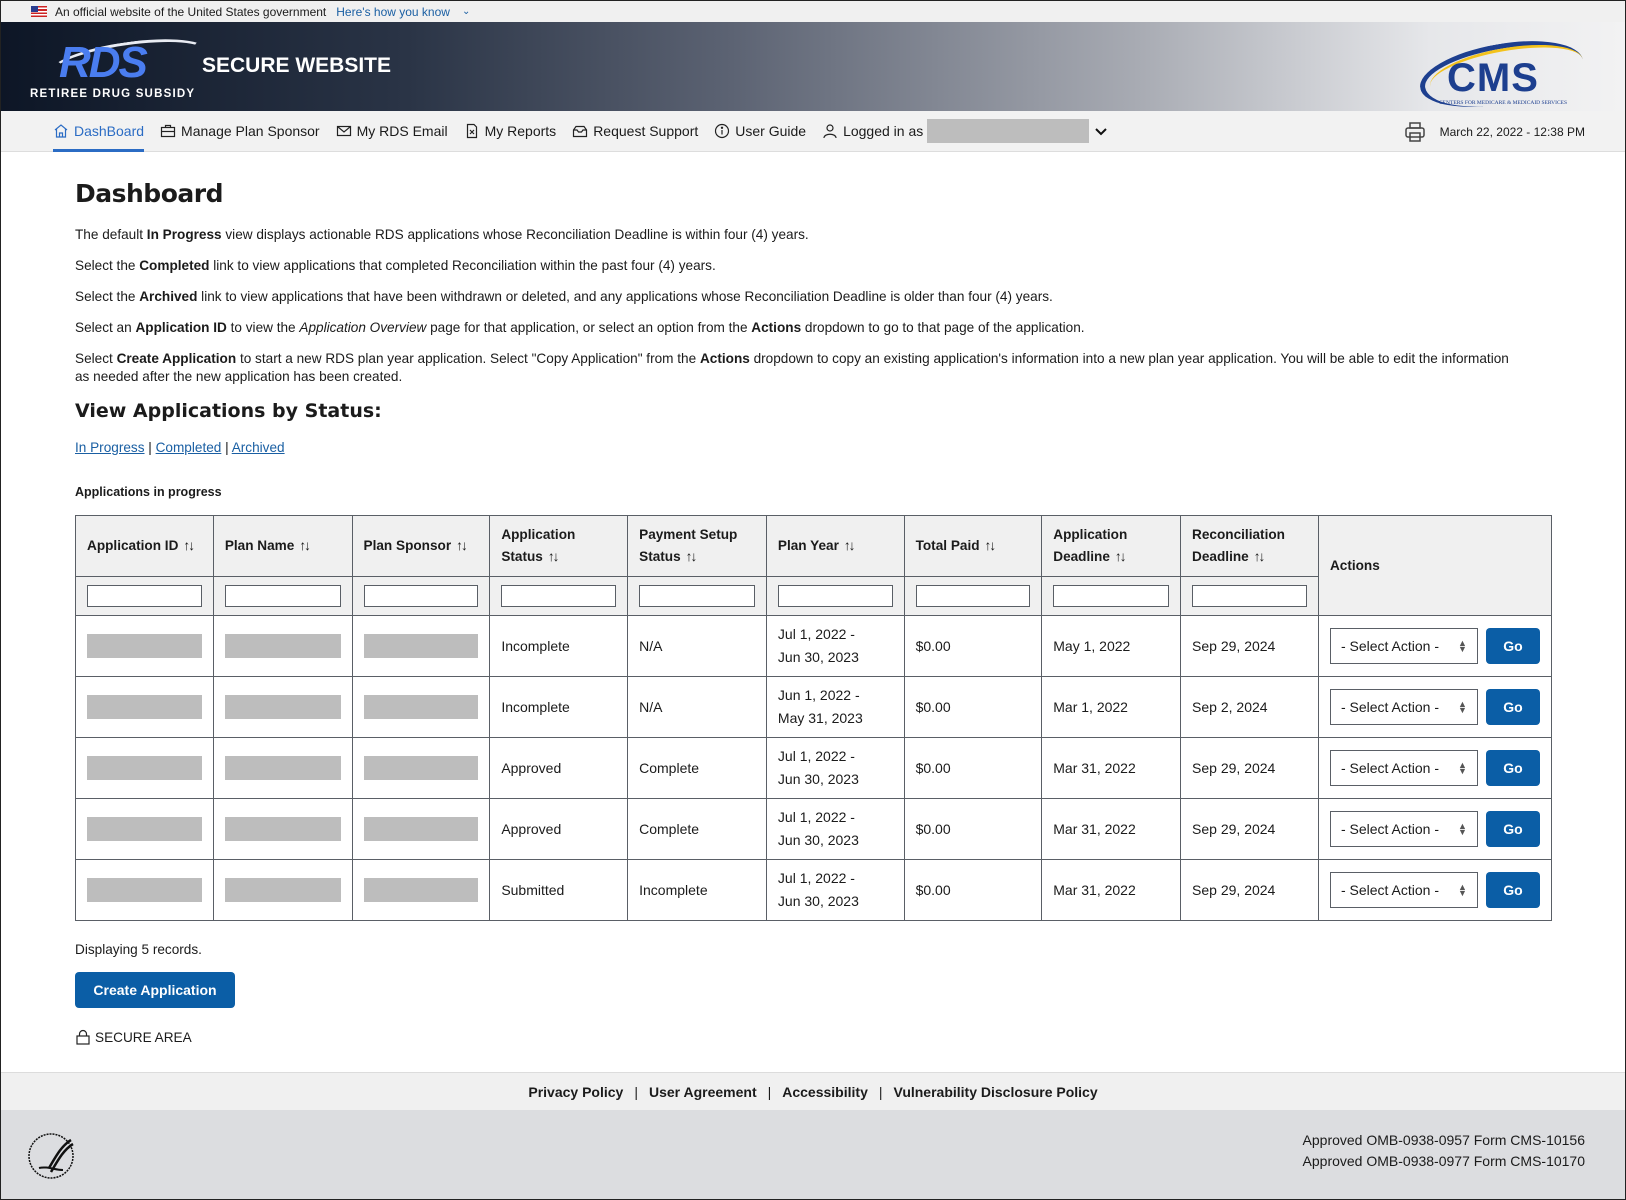  What do you see at coordinates (149, 193) in the screenshot?
I see `page-title: Dashboard` at bounding box center [149, 193].